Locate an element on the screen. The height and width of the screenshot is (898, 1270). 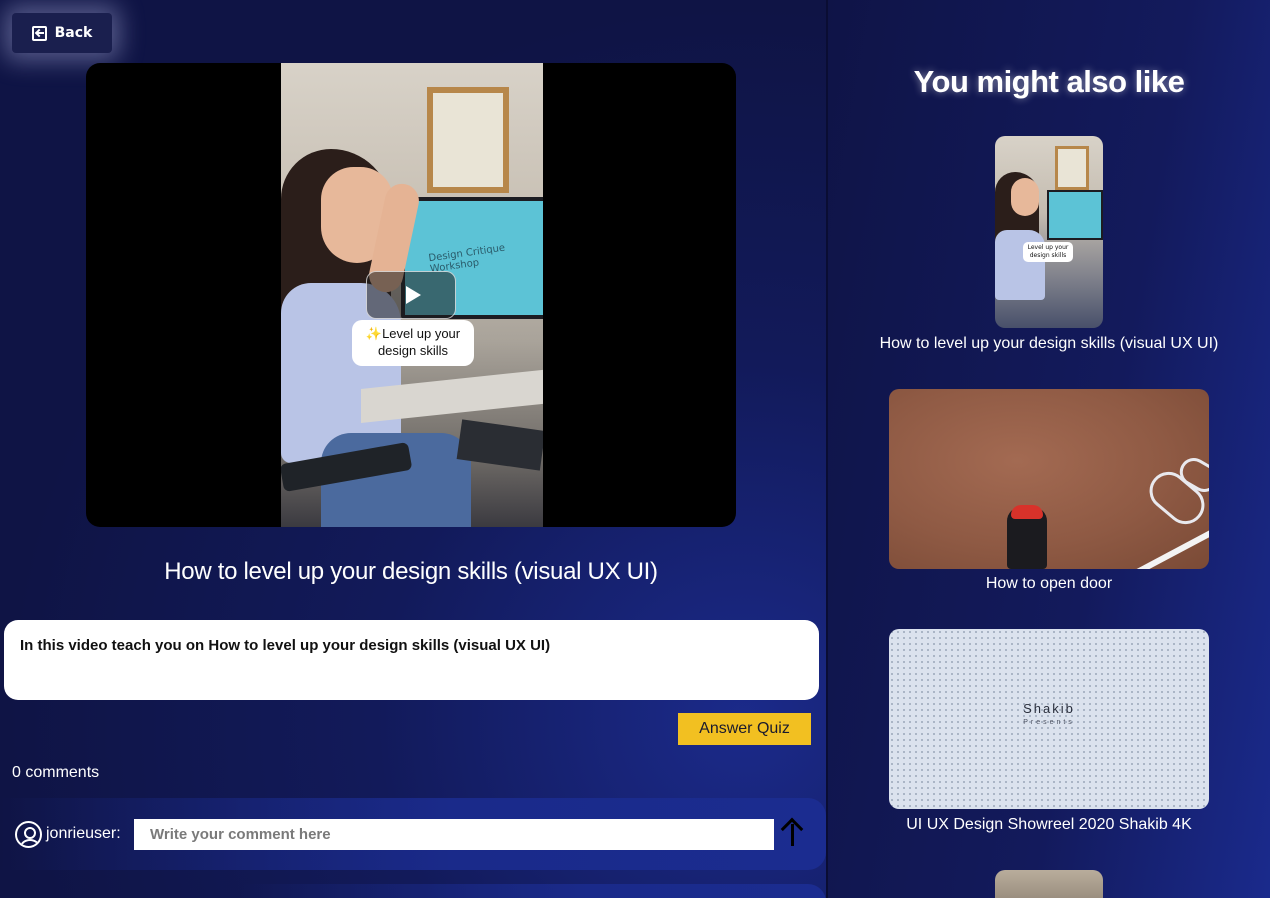
comment-list-background is located at coordinates (533, 891).